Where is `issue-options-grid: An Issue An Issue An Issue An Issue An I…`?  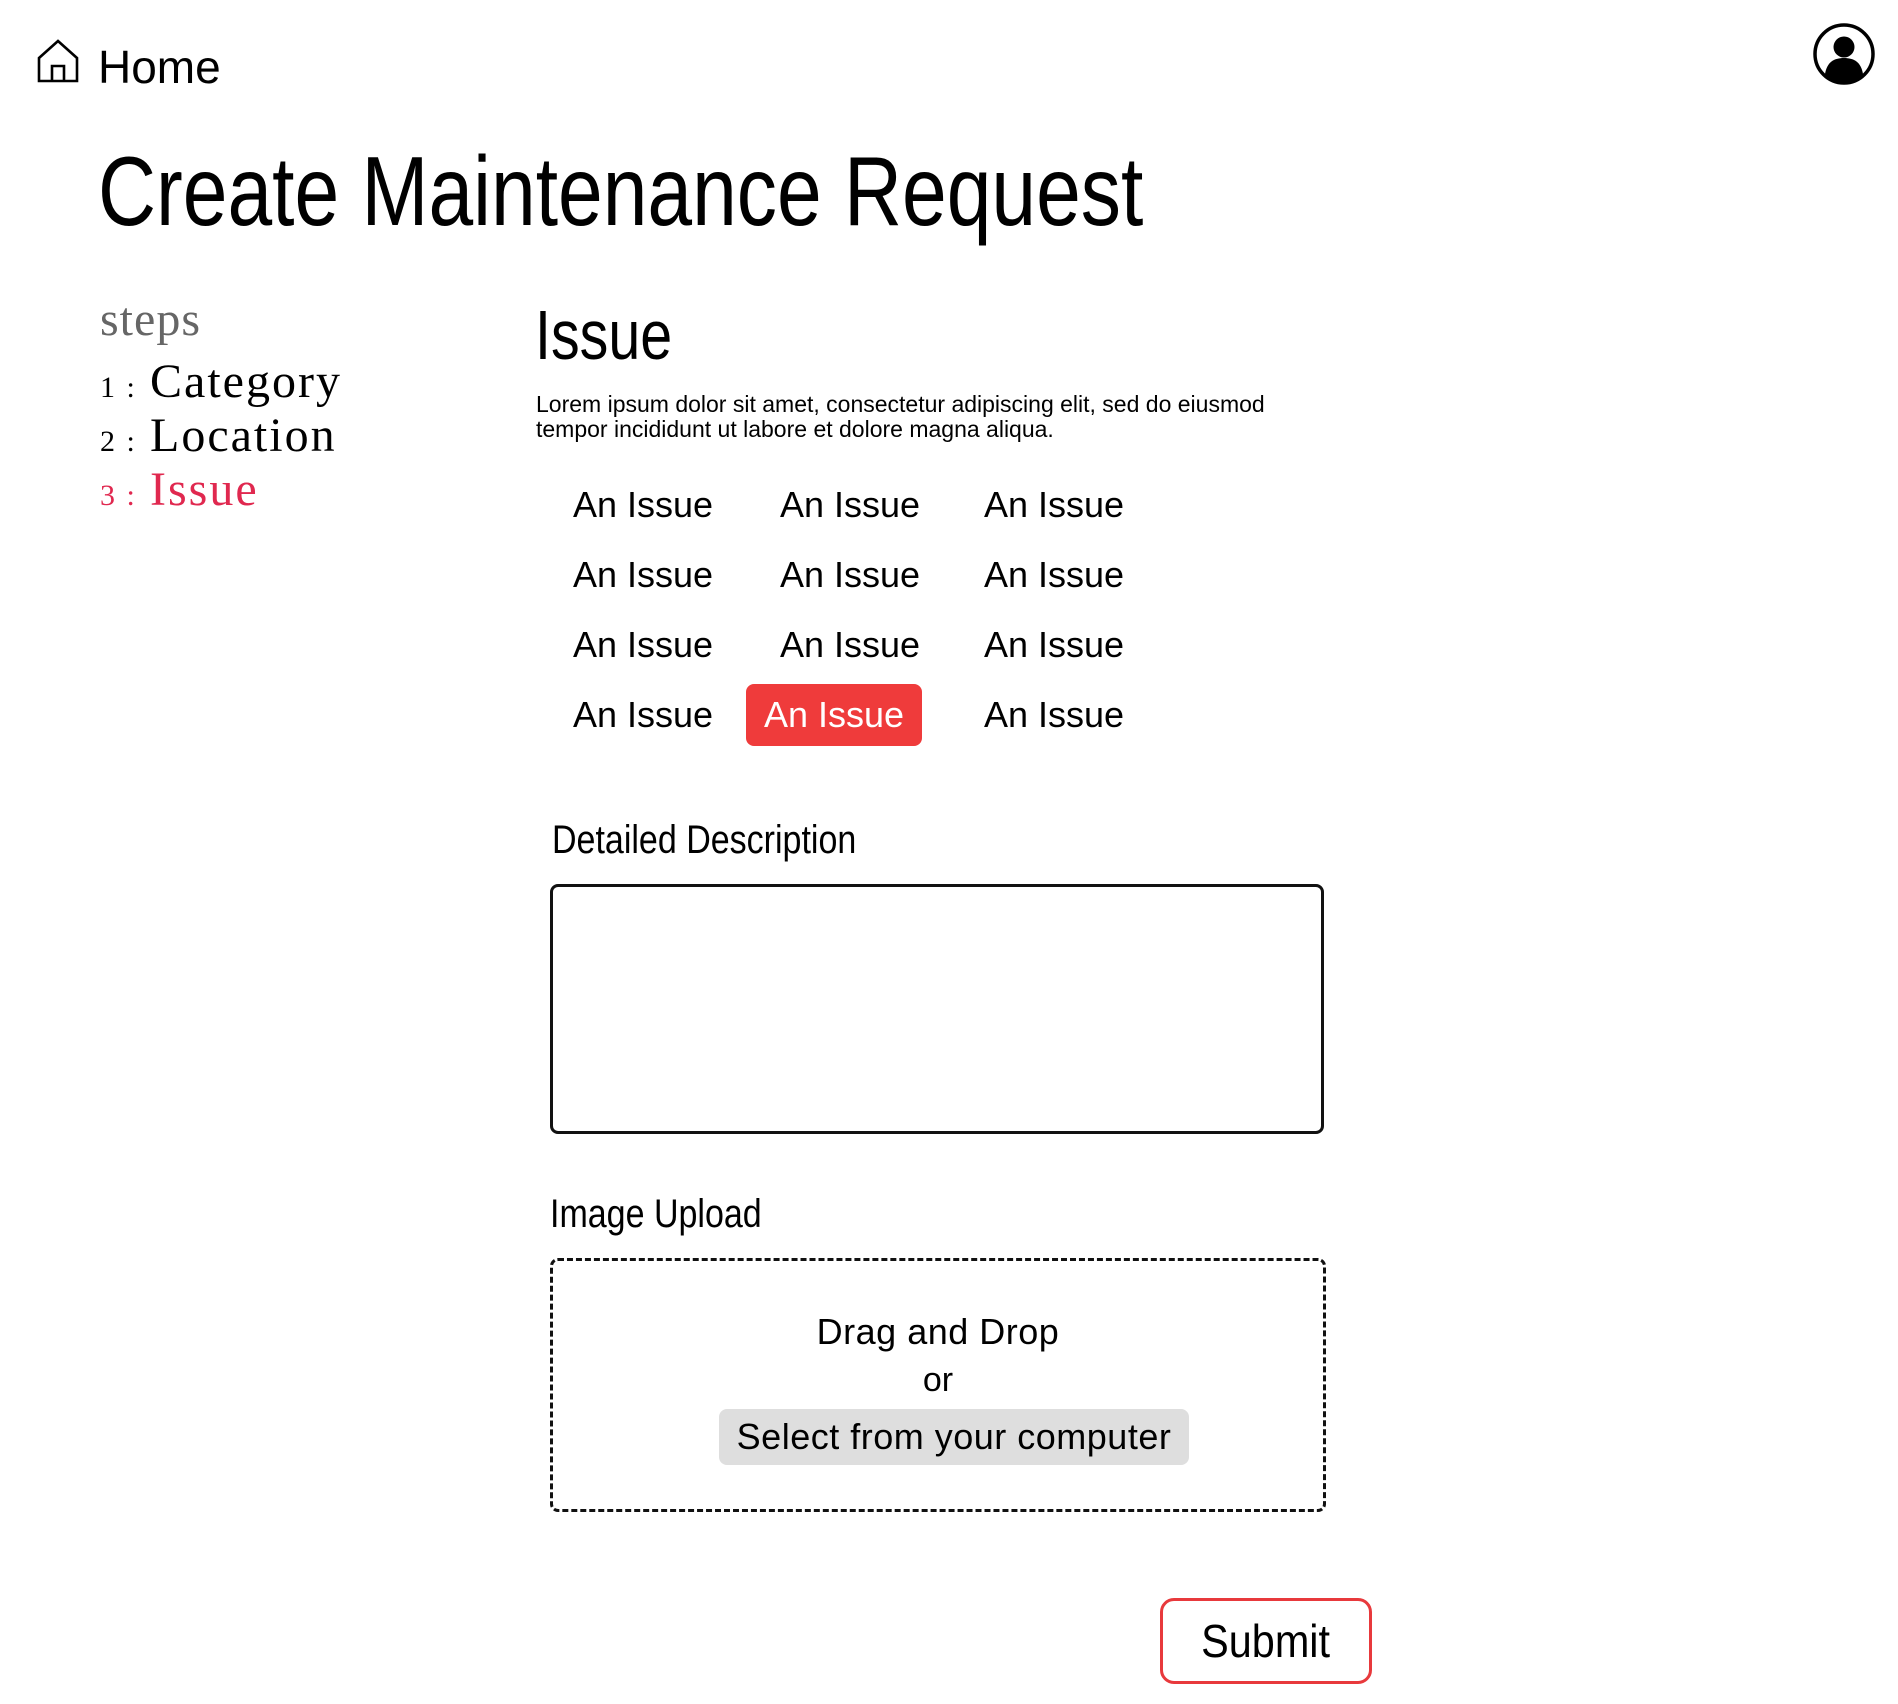 issue-options-grid: An Issue An Issue An Issue An Issue An I… is located at coordinates (847, 614).